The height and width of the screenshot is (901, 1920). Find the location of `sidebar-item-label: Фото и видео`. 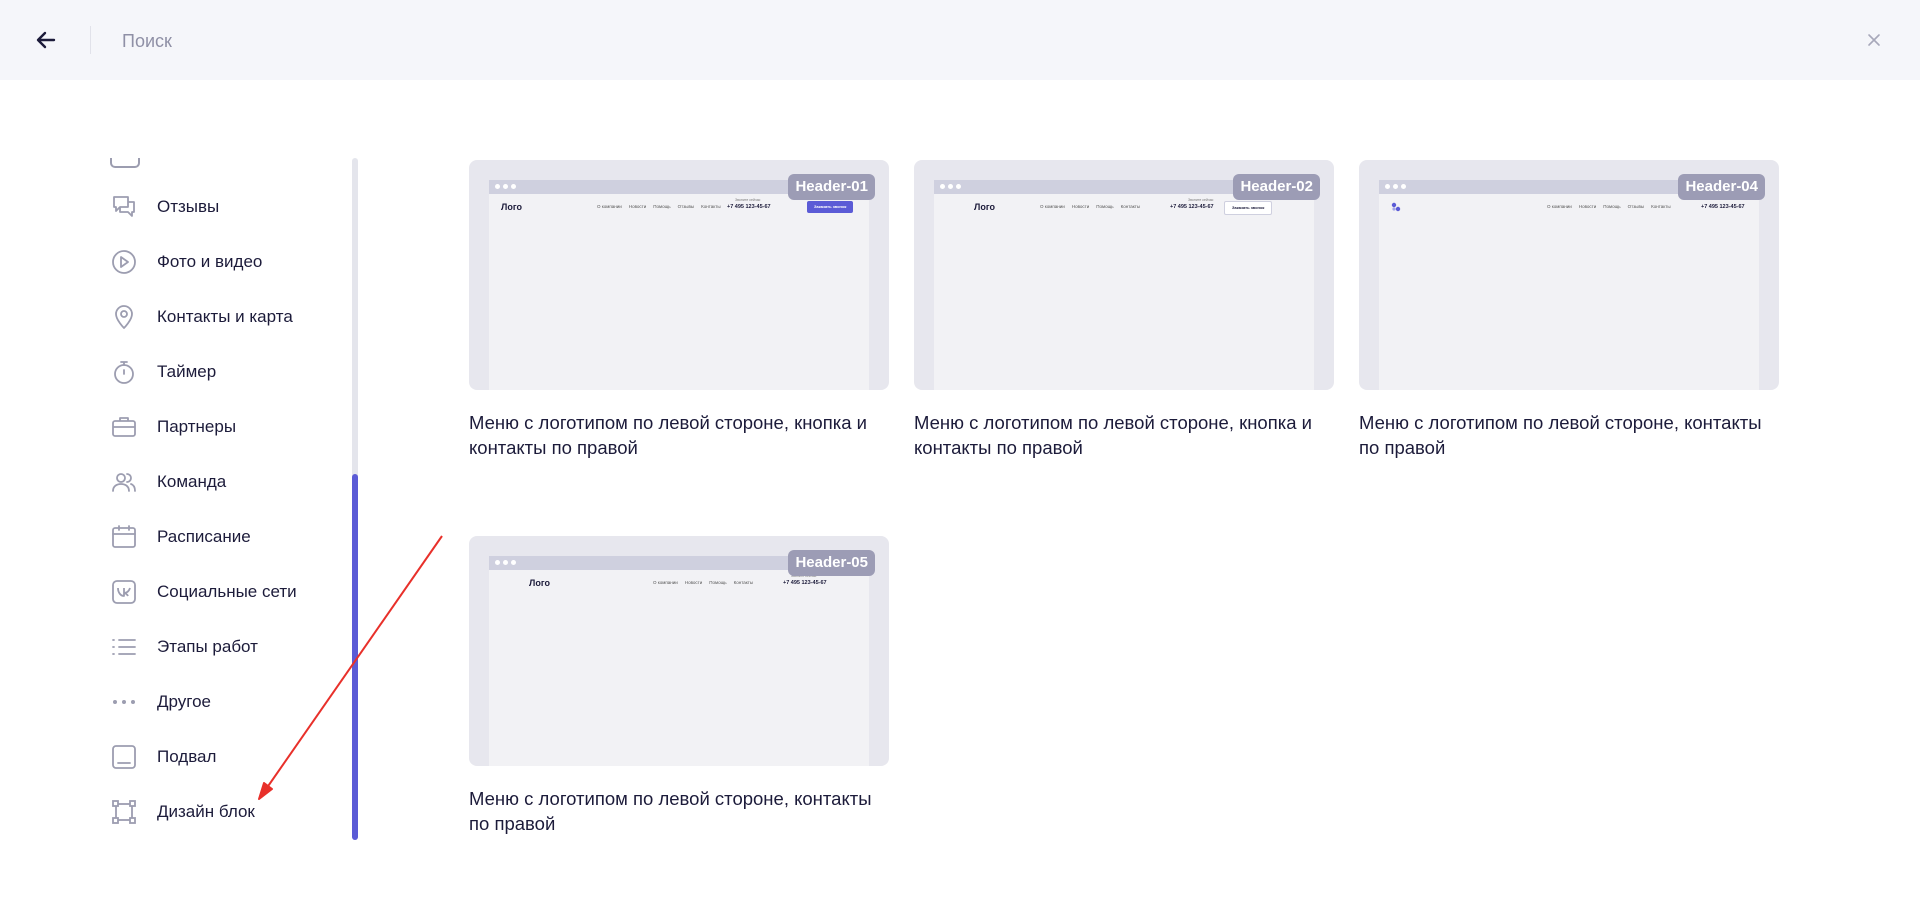

sidebar-item-label: Фото и видео is located at coordinates (210, 261).